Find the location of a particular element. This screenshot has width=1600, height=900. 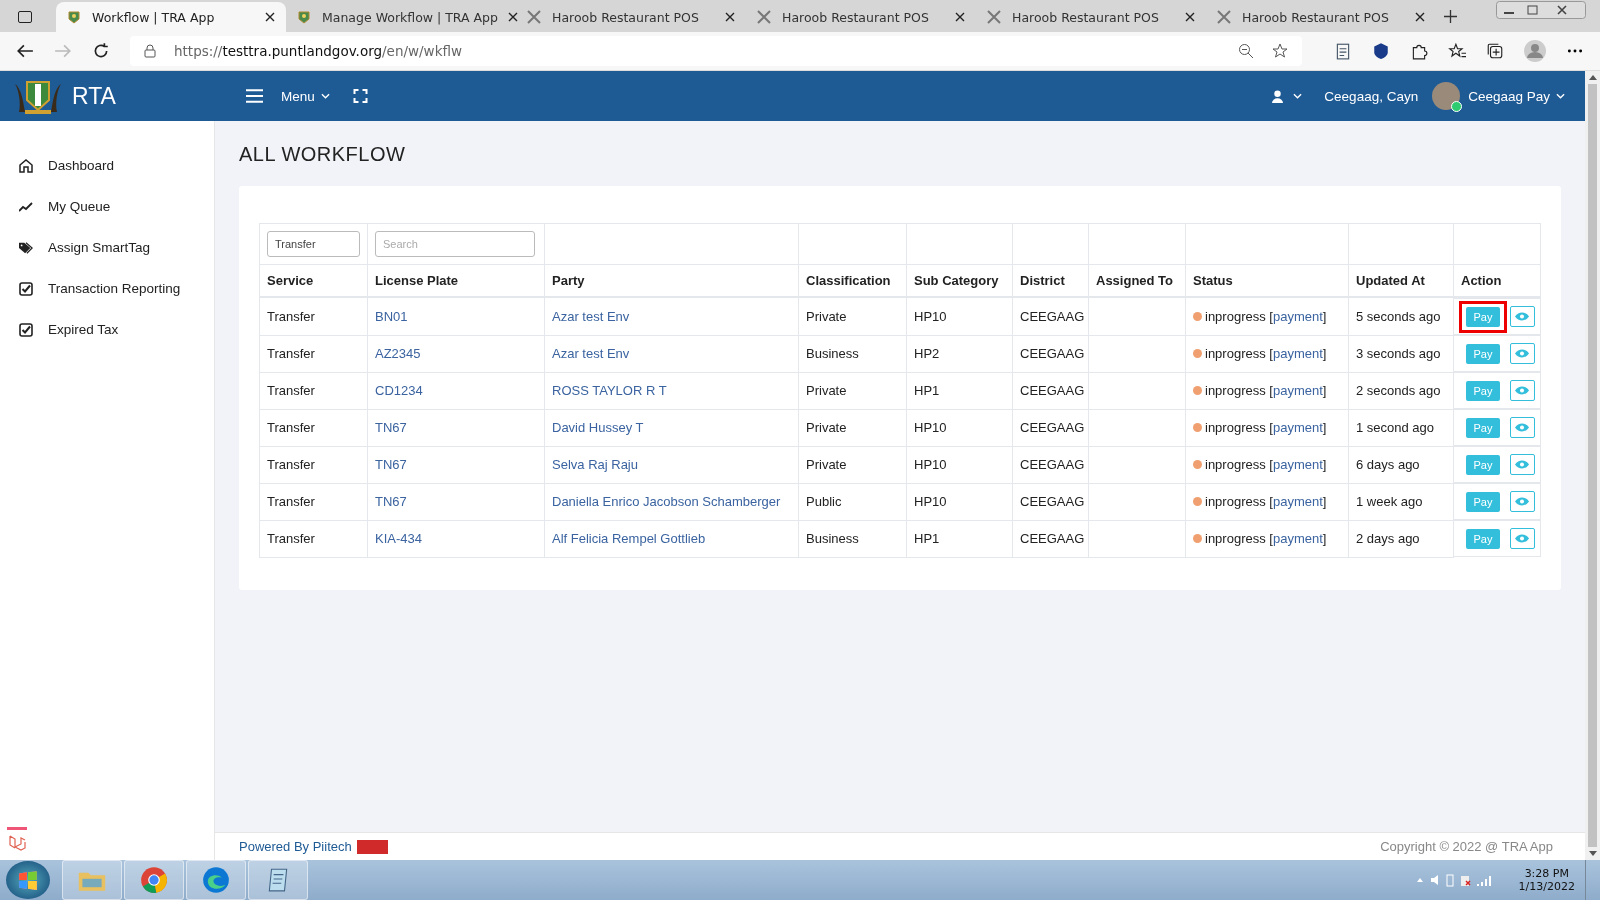

browser-tab: Workflow | TRA App is located at coordinates (171, 17).